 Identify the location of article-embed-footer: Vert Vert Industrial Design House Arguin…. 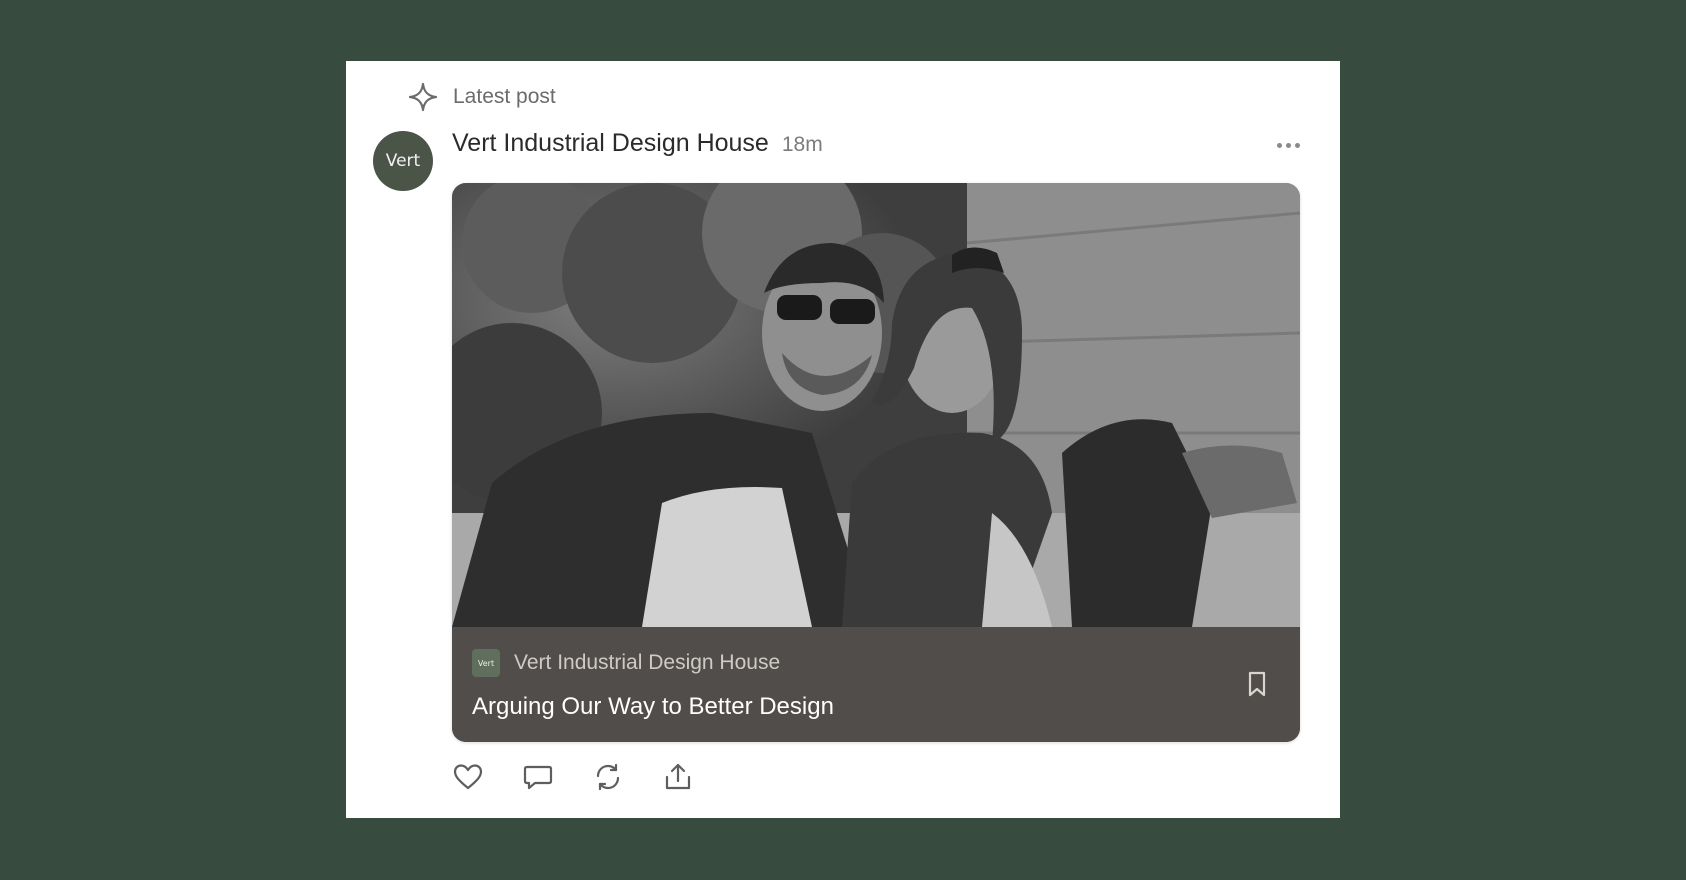
(876, 684).